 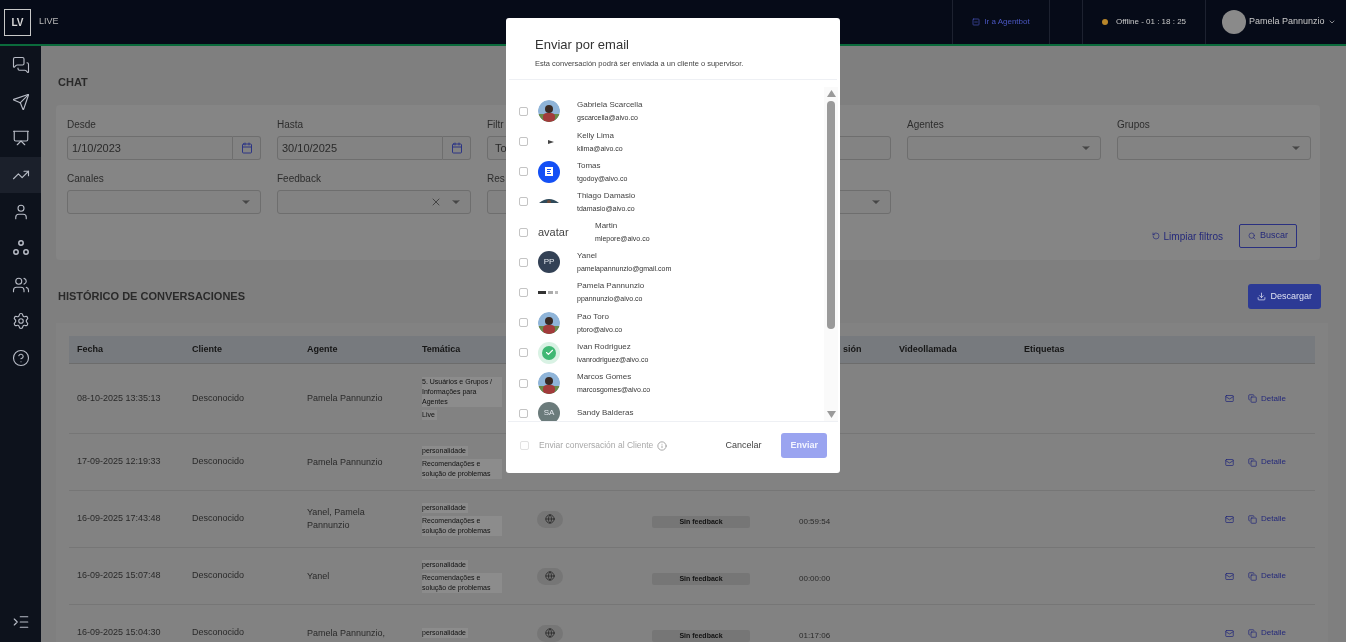 What do you see at coordinates (743, 446) in the screenshot?
I see `cancel-button: Cancelar` at bounding box center [743, 446].